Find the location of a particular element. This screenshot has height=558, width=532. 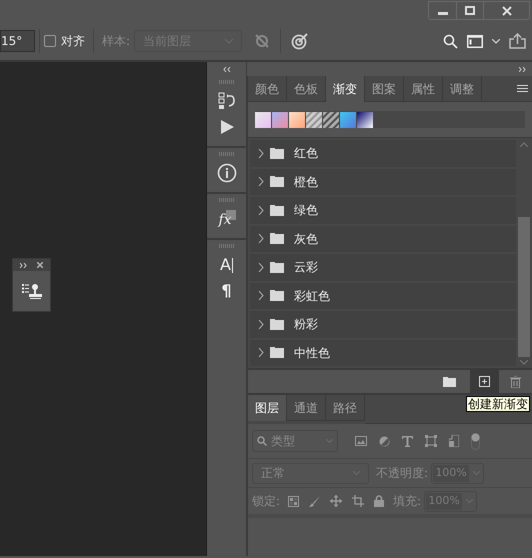

adjustment-filter-icon is located at coordinates (384, 441).